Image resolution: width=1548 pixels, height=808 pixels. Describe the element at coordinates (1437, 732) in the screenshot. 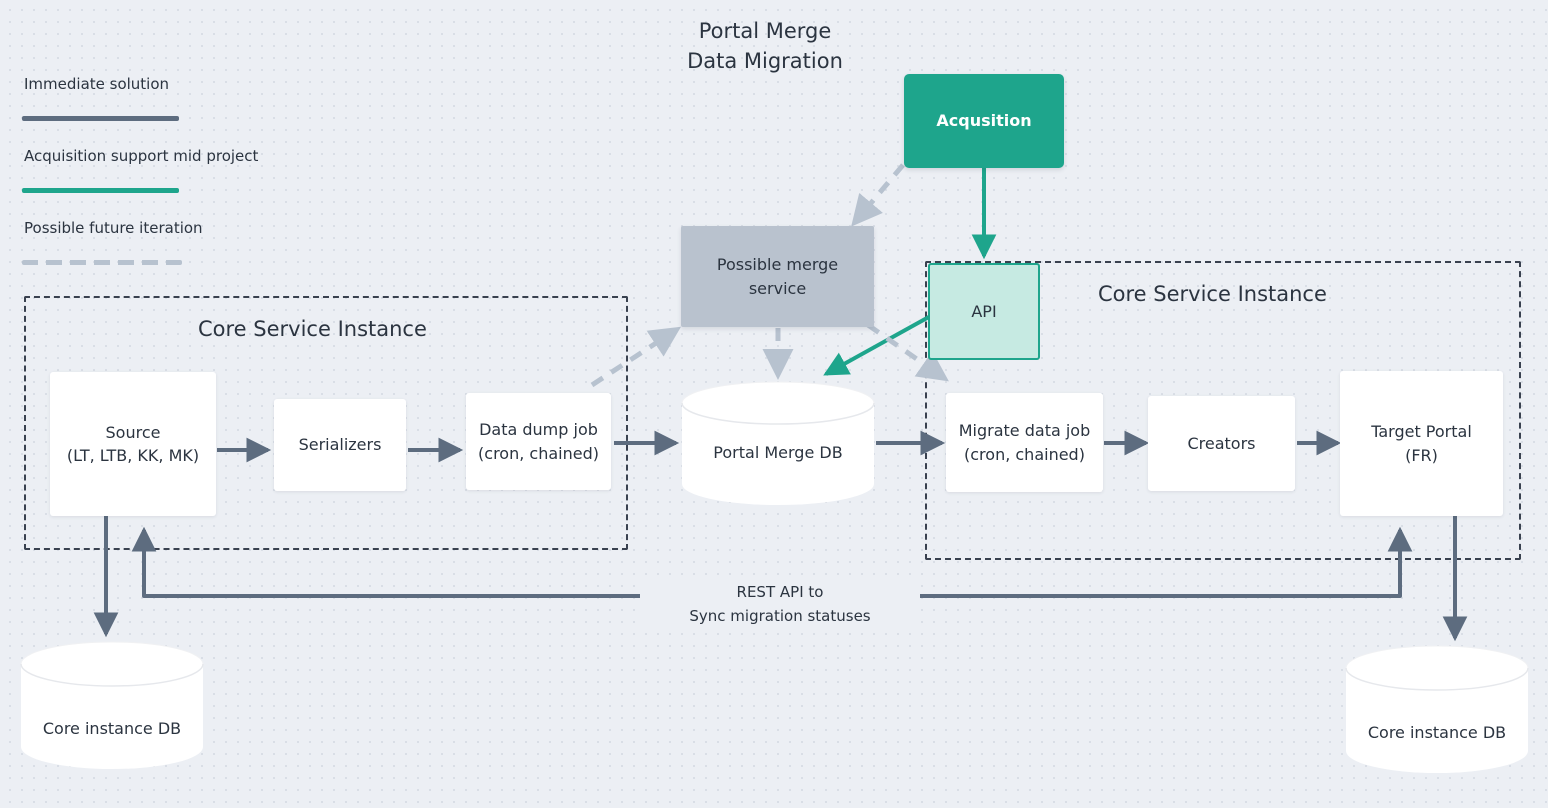

I see `node-core-instance-db-right-label: Core instance DB` at that location.